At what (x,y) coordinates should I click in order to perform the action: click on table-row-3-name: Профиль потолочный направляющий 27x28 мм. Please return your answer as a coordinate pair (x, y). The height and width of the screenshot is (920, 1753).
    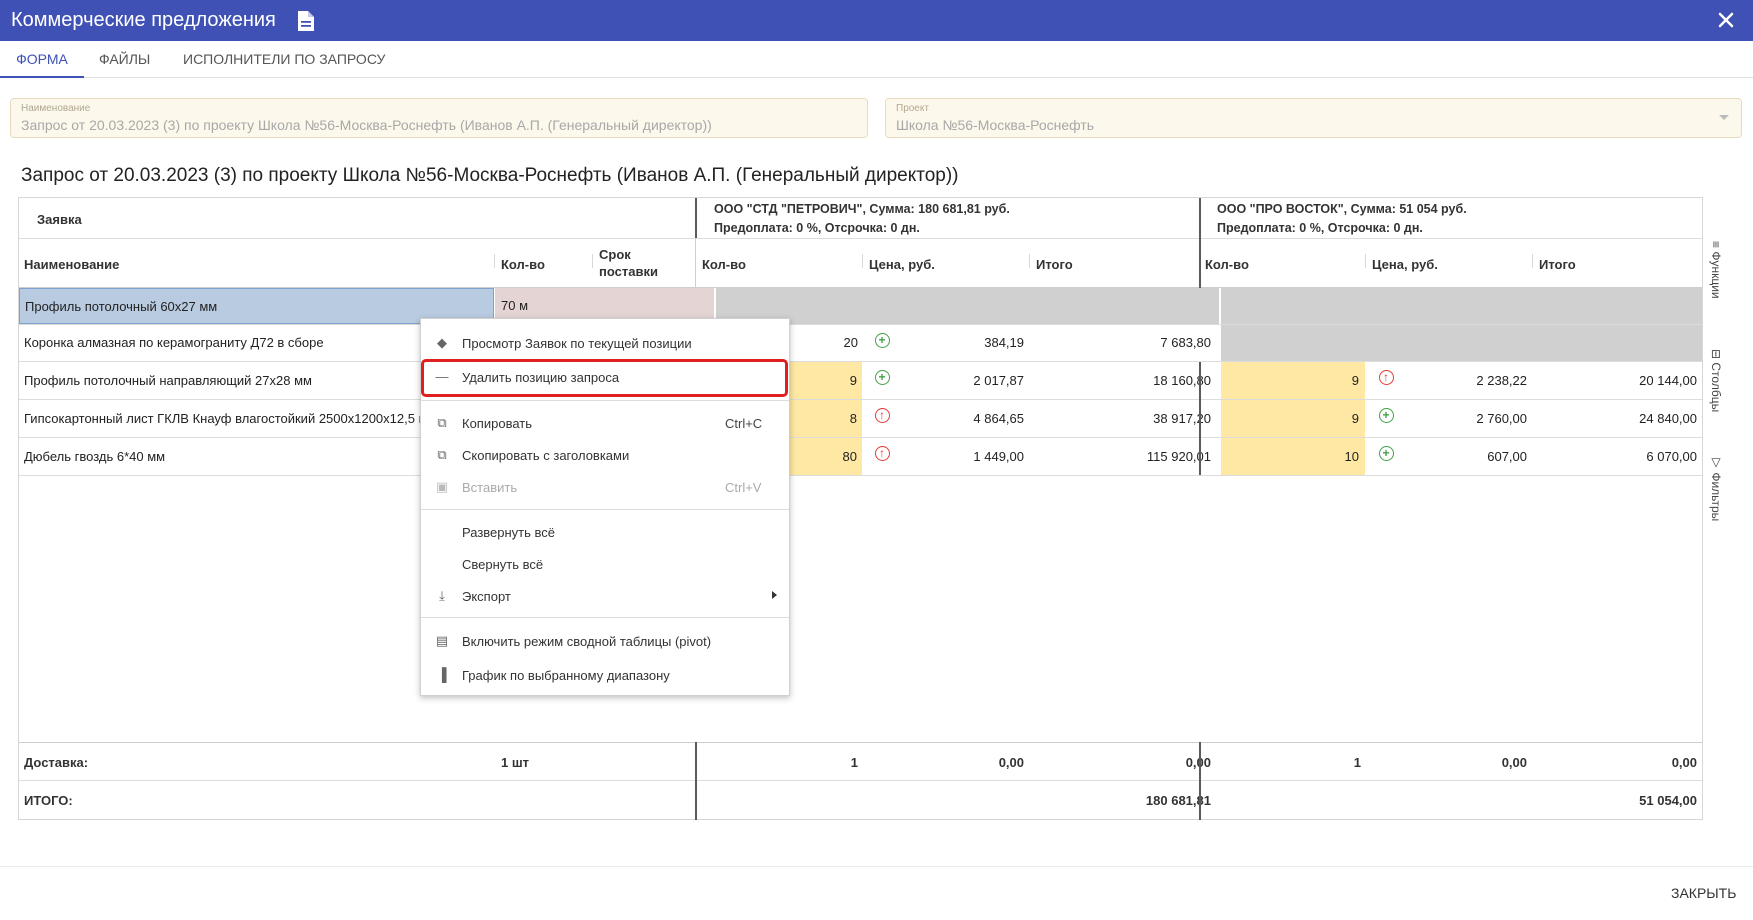
    Looking at the image, I should click on (168, 380).